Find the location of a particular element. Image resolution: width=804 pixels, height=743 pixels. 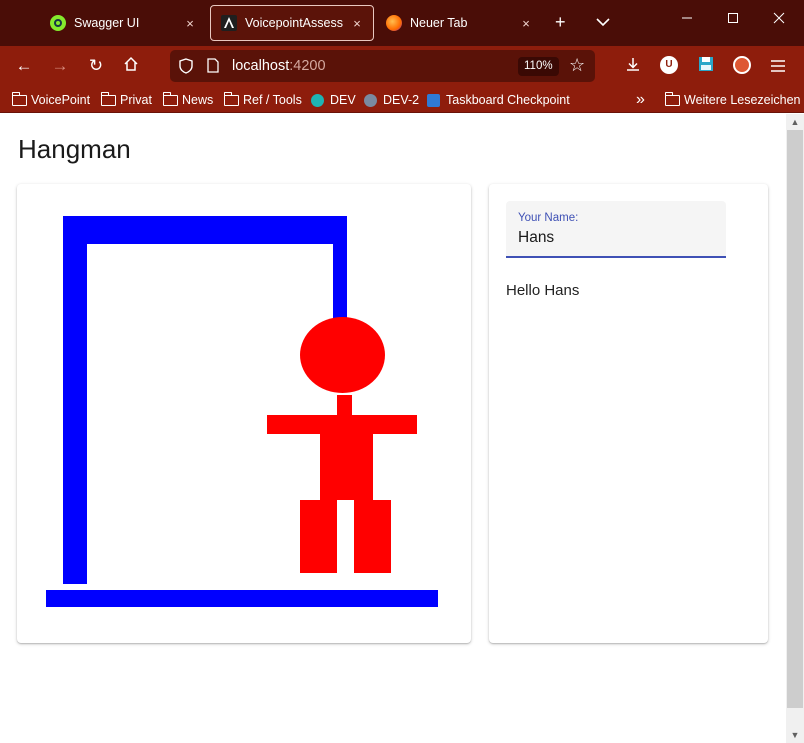

tab-title: VoicepointAssessment is located at coordinates (294, 23).